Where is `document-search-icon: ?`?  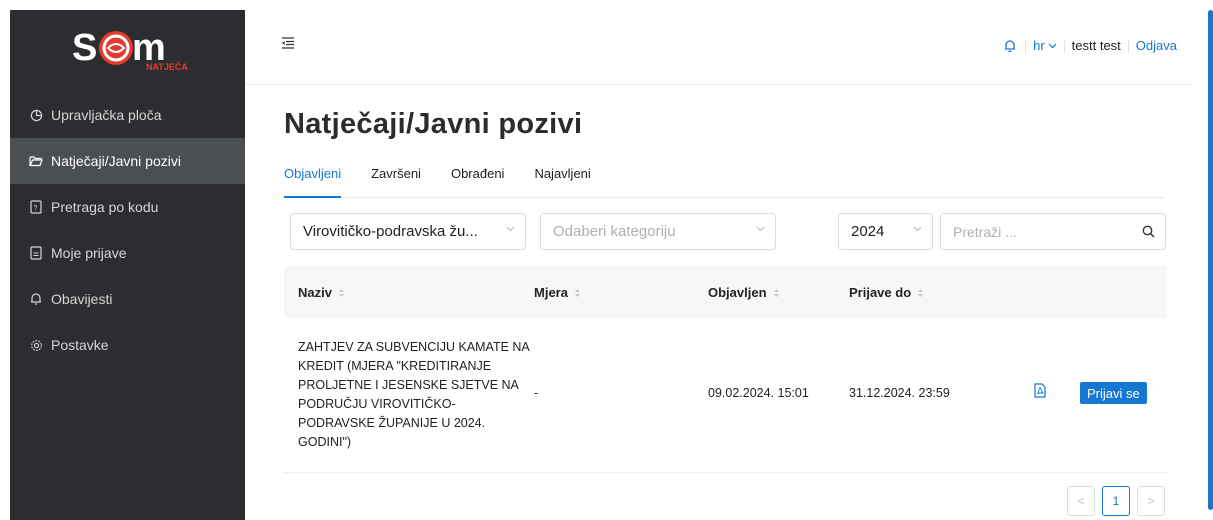 document-search-icon: ? is located at coordinates (36, 207).